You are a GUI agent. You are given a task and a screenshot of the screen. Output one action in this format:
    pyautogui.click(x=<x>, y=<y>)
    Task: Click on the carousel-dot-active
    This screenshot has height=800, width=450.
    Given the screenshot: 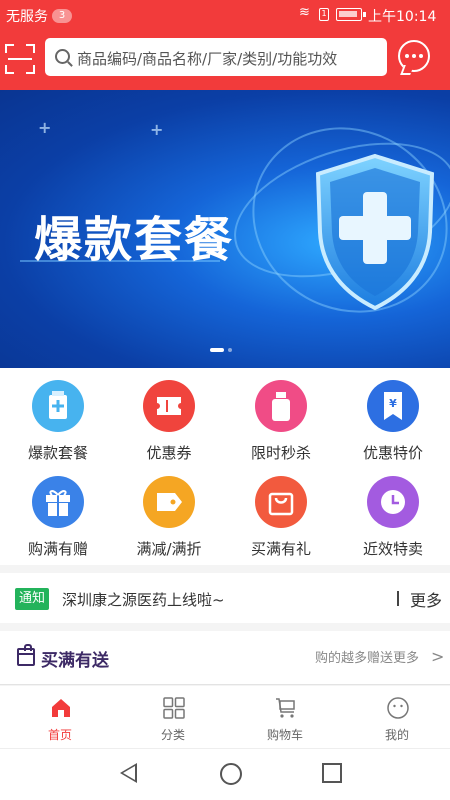 What is the action you would take?
    pyautogui.click(x=217, y=350)
    